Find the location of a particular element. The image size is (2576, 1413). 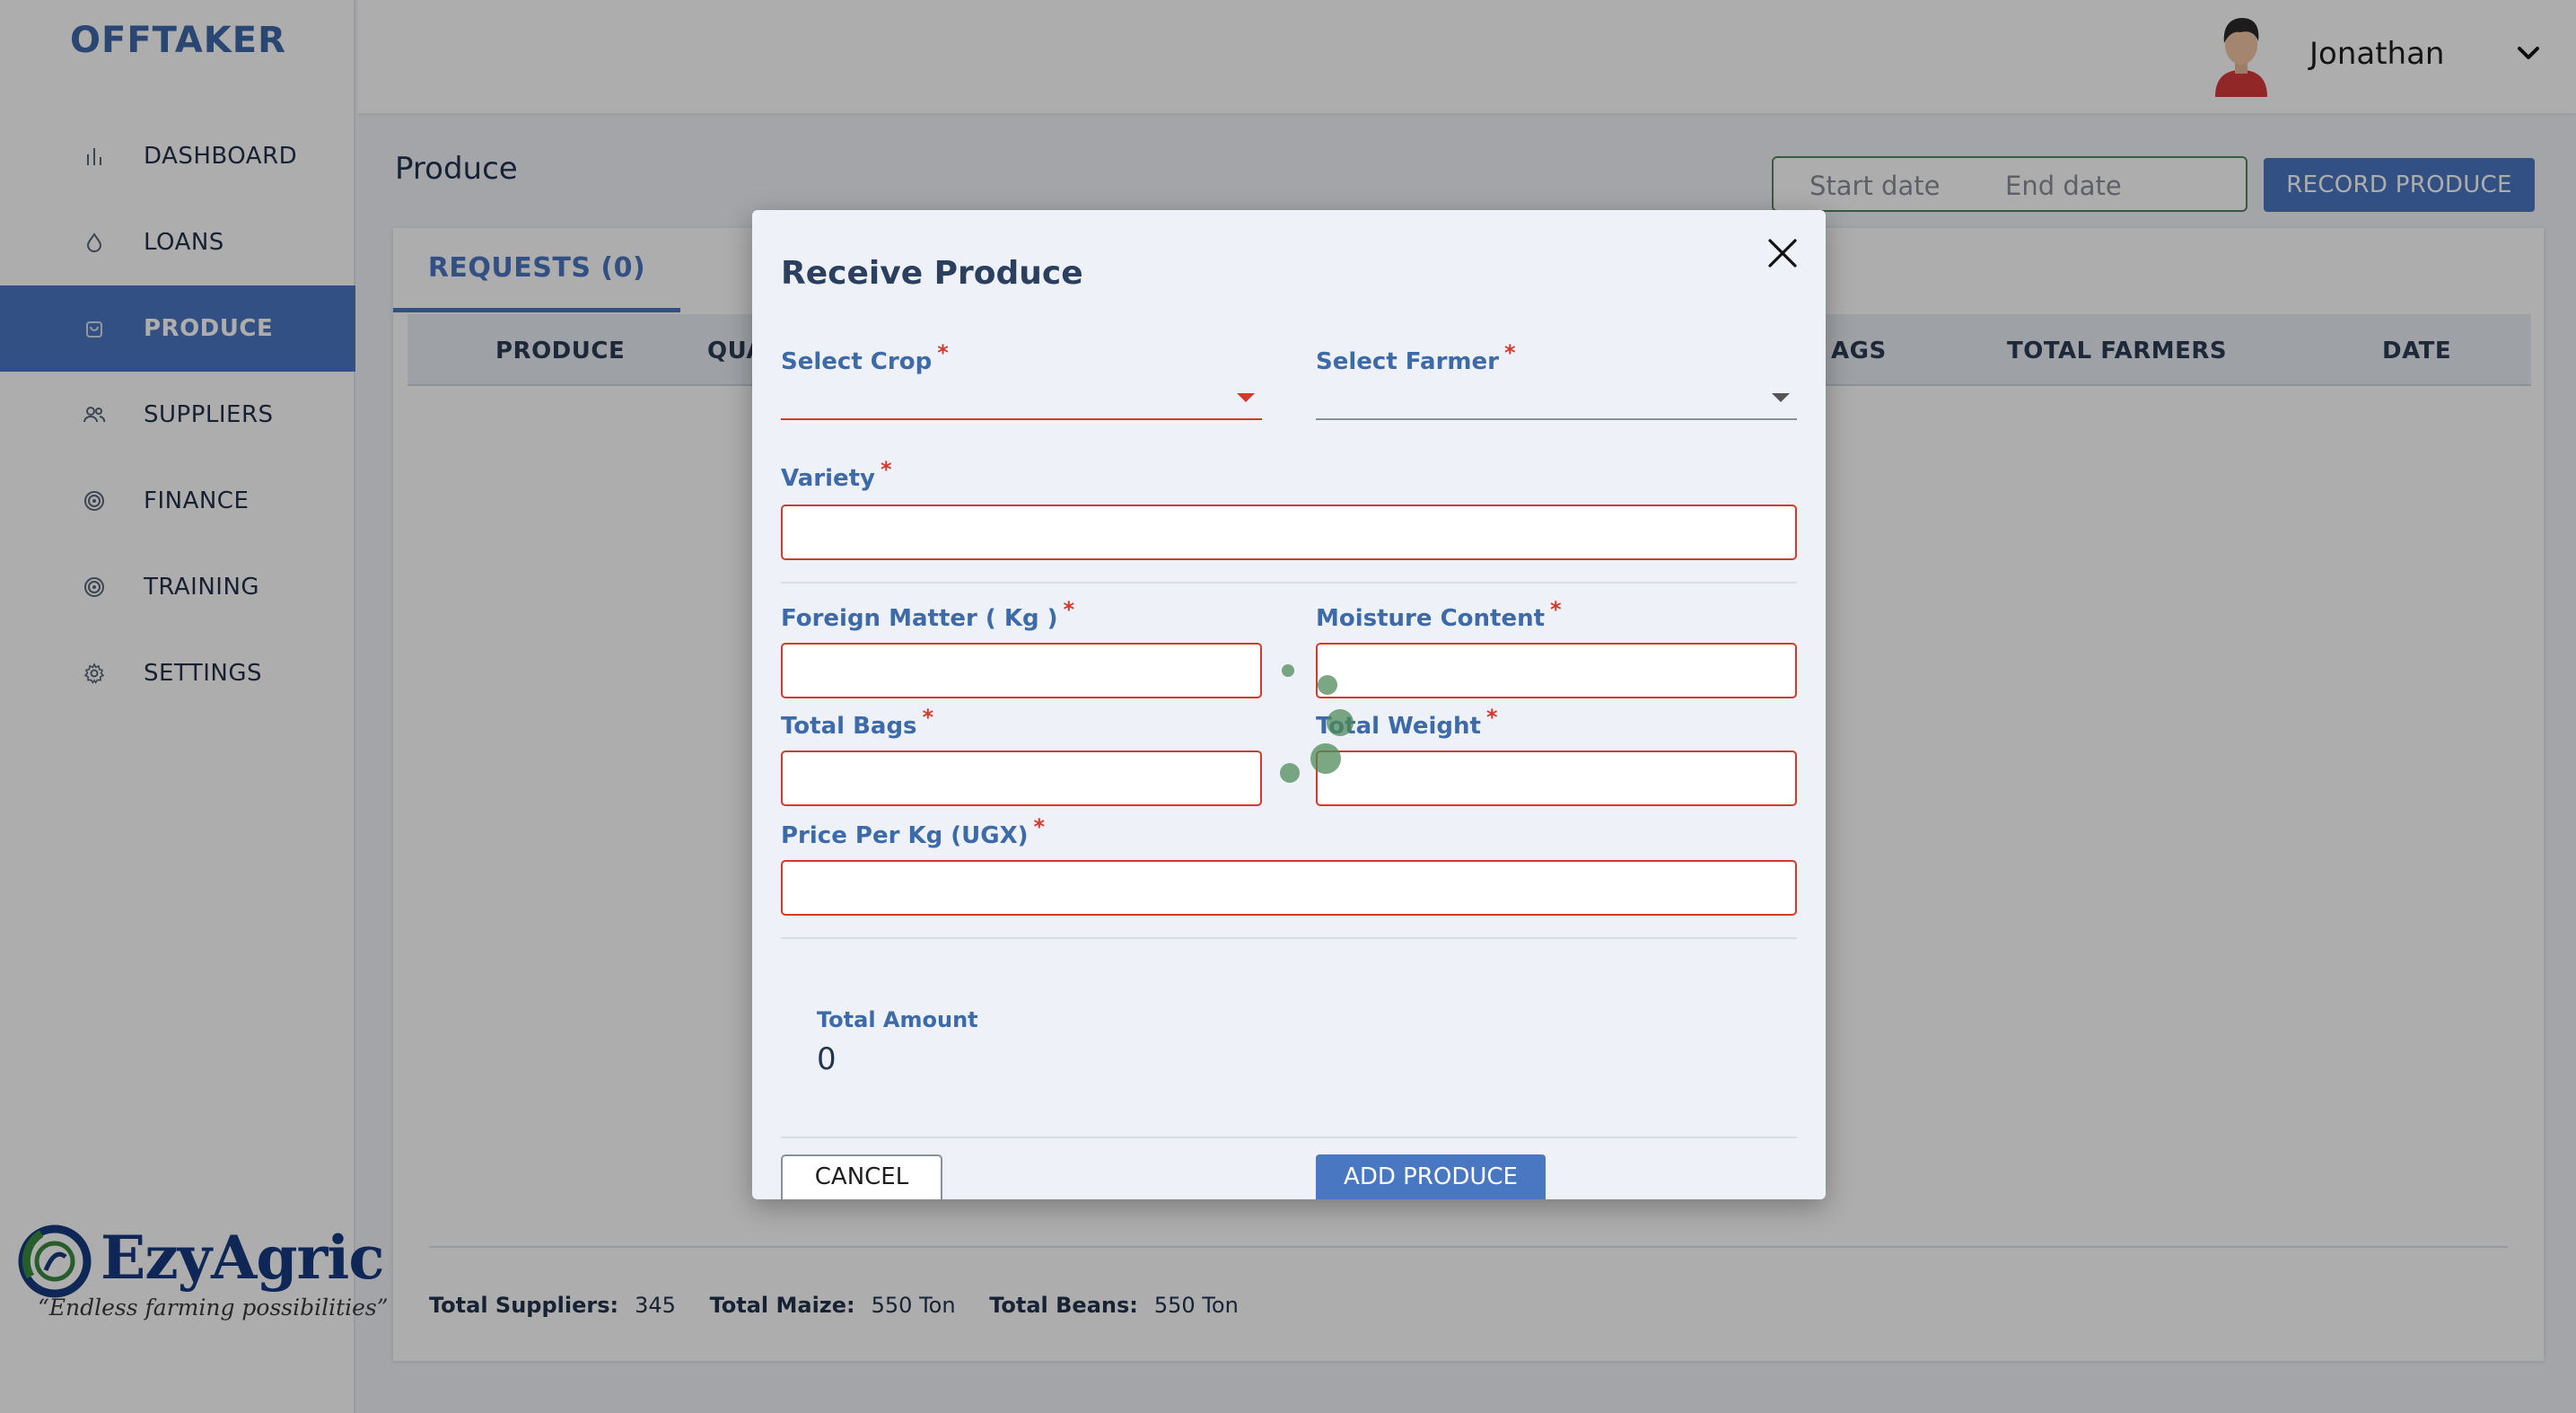

variety-label: Variety * is located at coordinates (836, 474).